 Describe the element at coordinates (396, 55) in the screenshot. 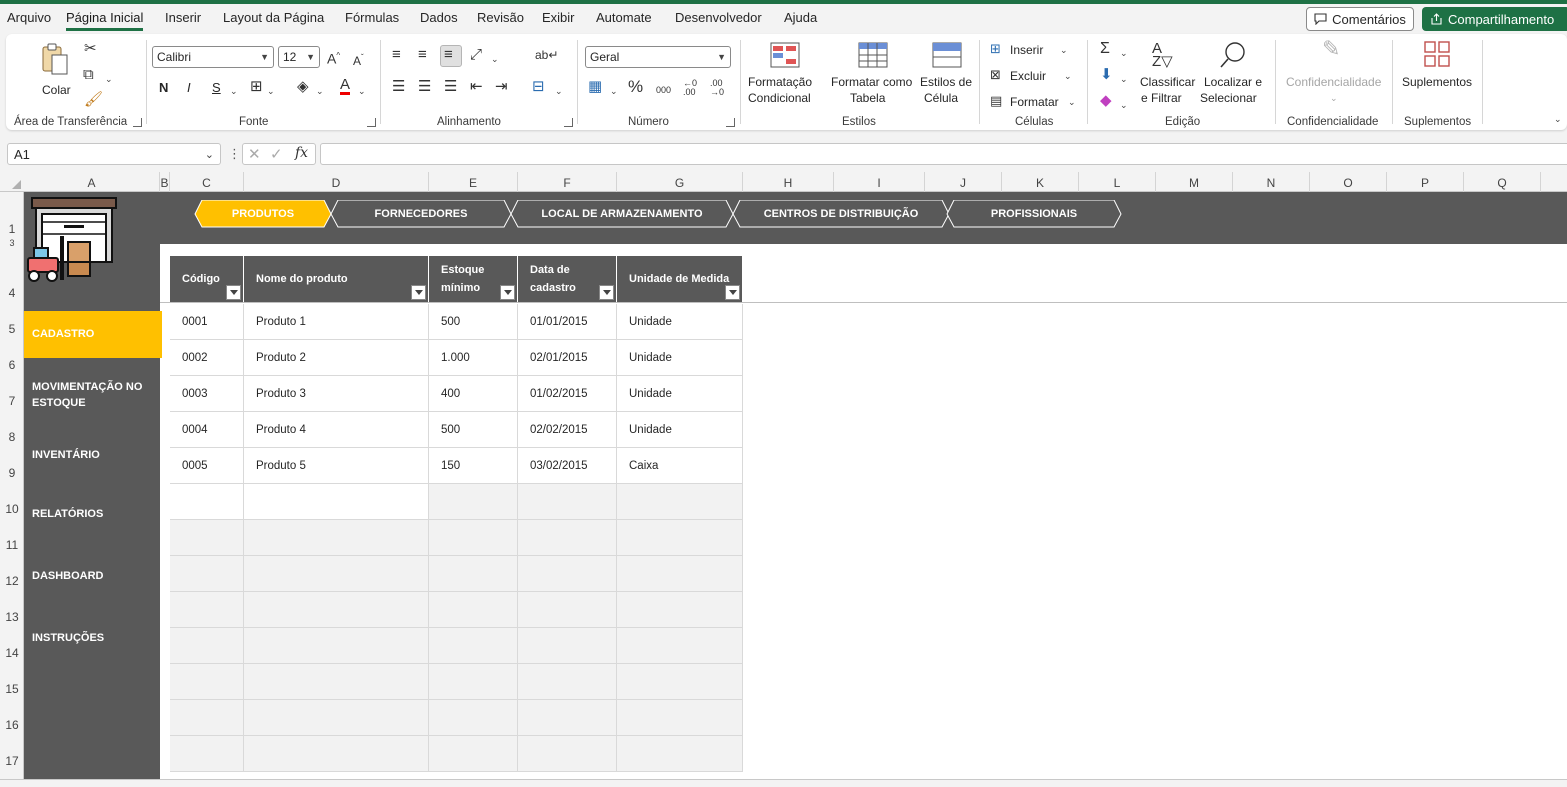

I see `align-top-icon: ≡` at that location.